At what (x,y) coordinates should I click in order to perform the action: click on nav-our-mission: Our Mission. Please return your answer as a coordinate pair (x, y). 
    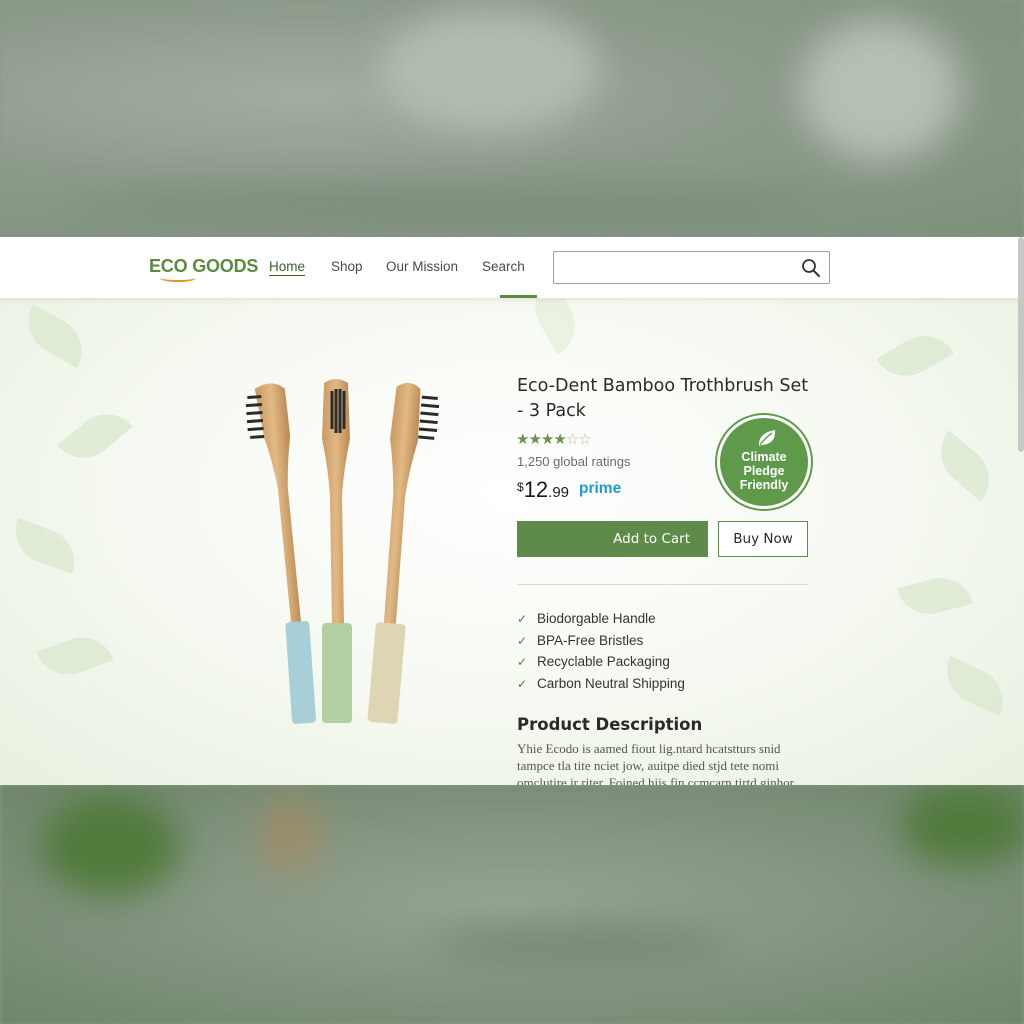
    Looking at the image, I should click on (422, 266).